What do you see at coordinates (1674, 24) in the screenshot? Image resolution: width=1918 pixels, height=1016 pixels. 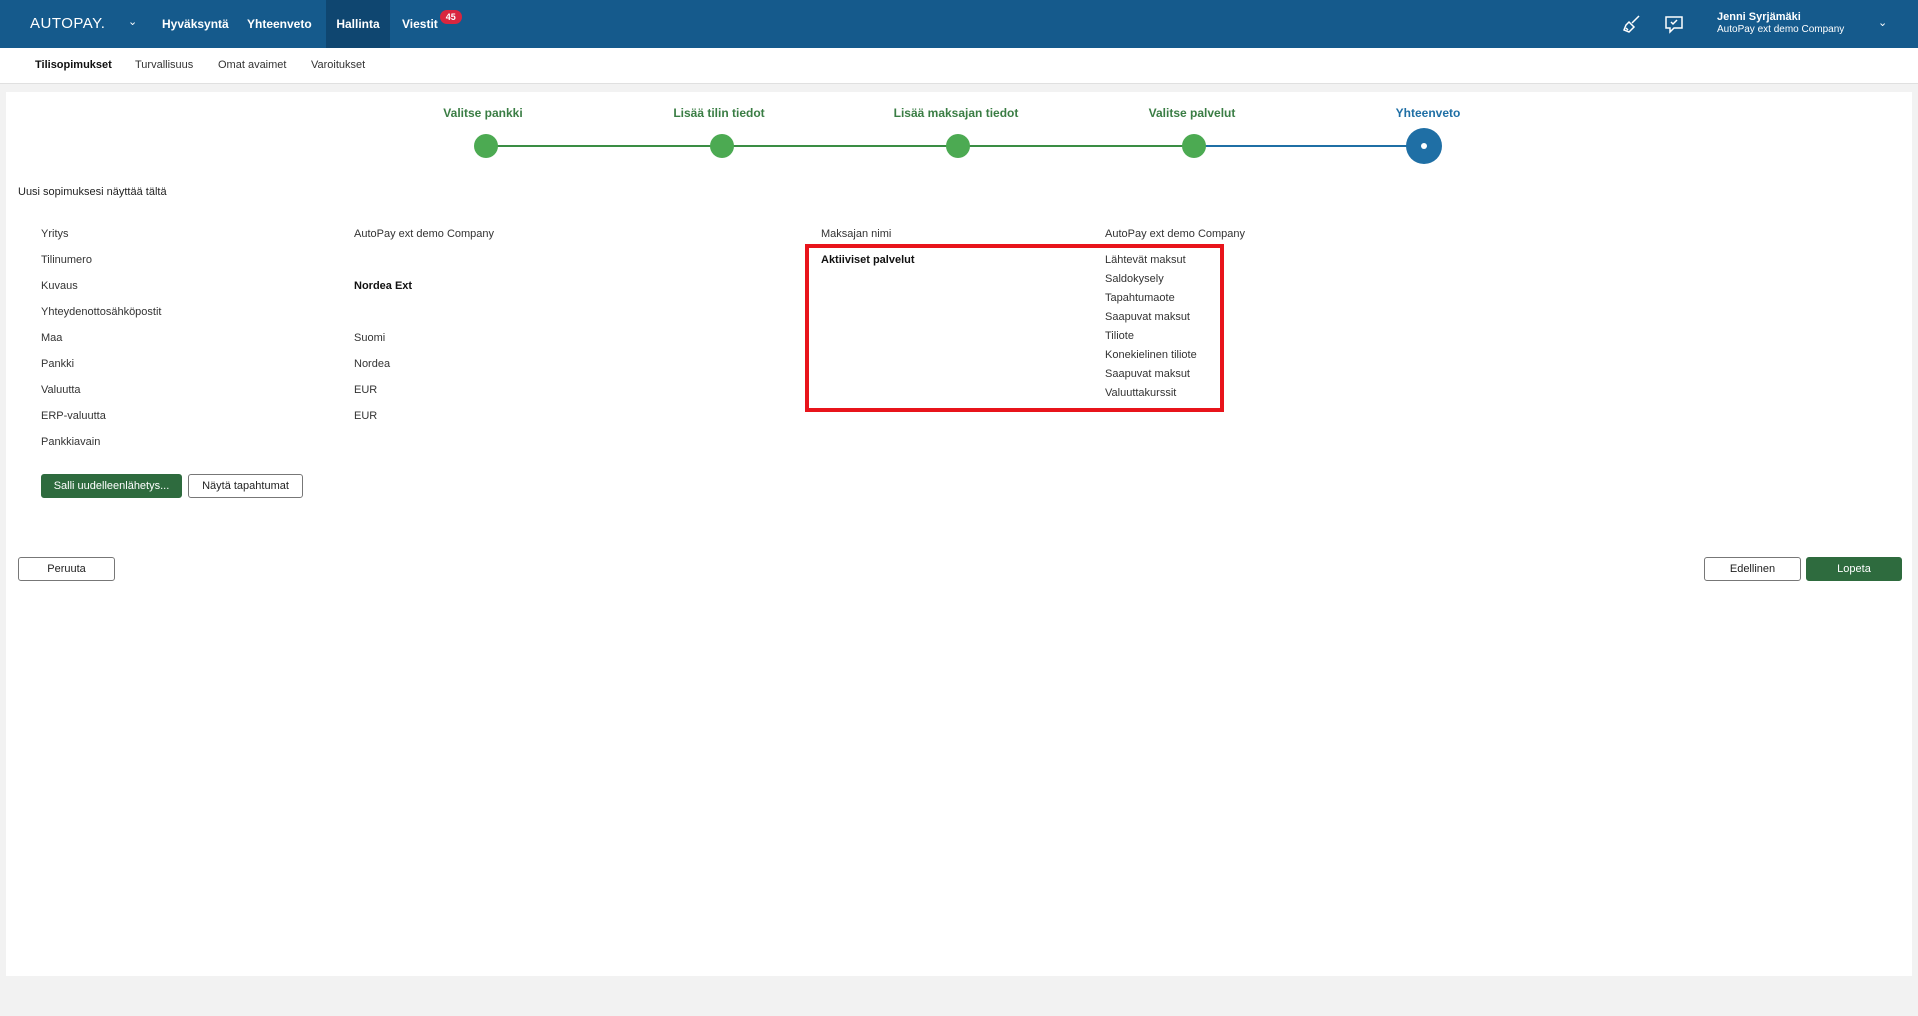 I see `feedback-icon` at bounding box center [1674, 24].